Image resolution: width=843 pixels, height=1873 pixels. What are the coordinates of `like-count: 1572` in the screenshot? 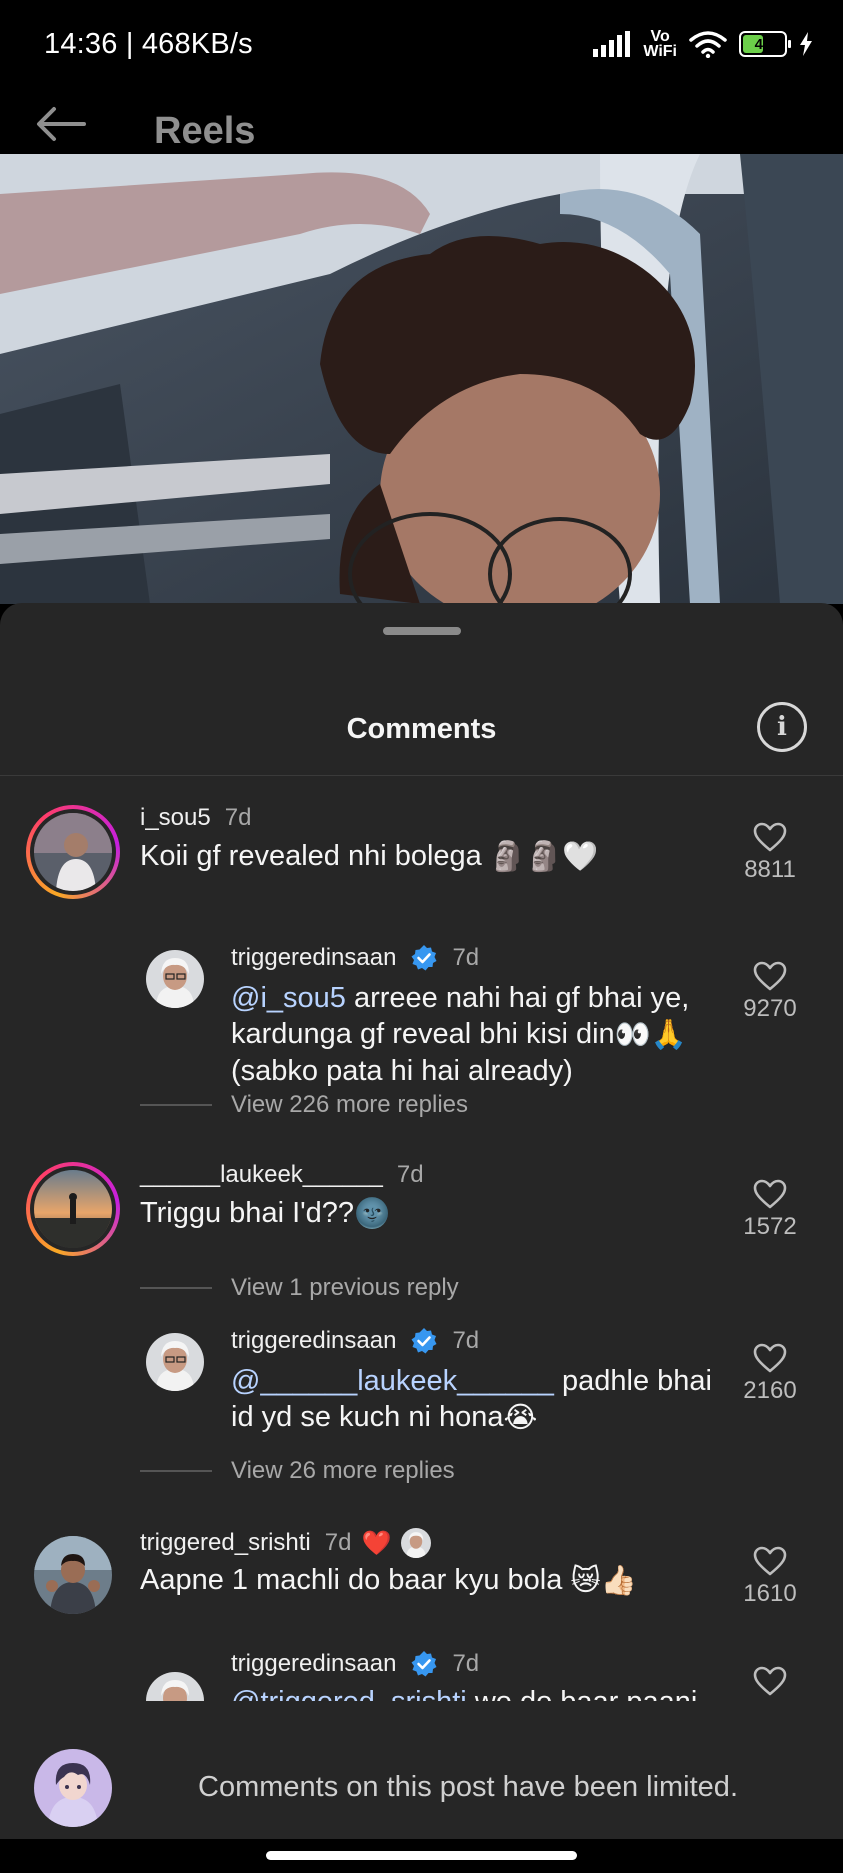 It's located at (770, 1226).